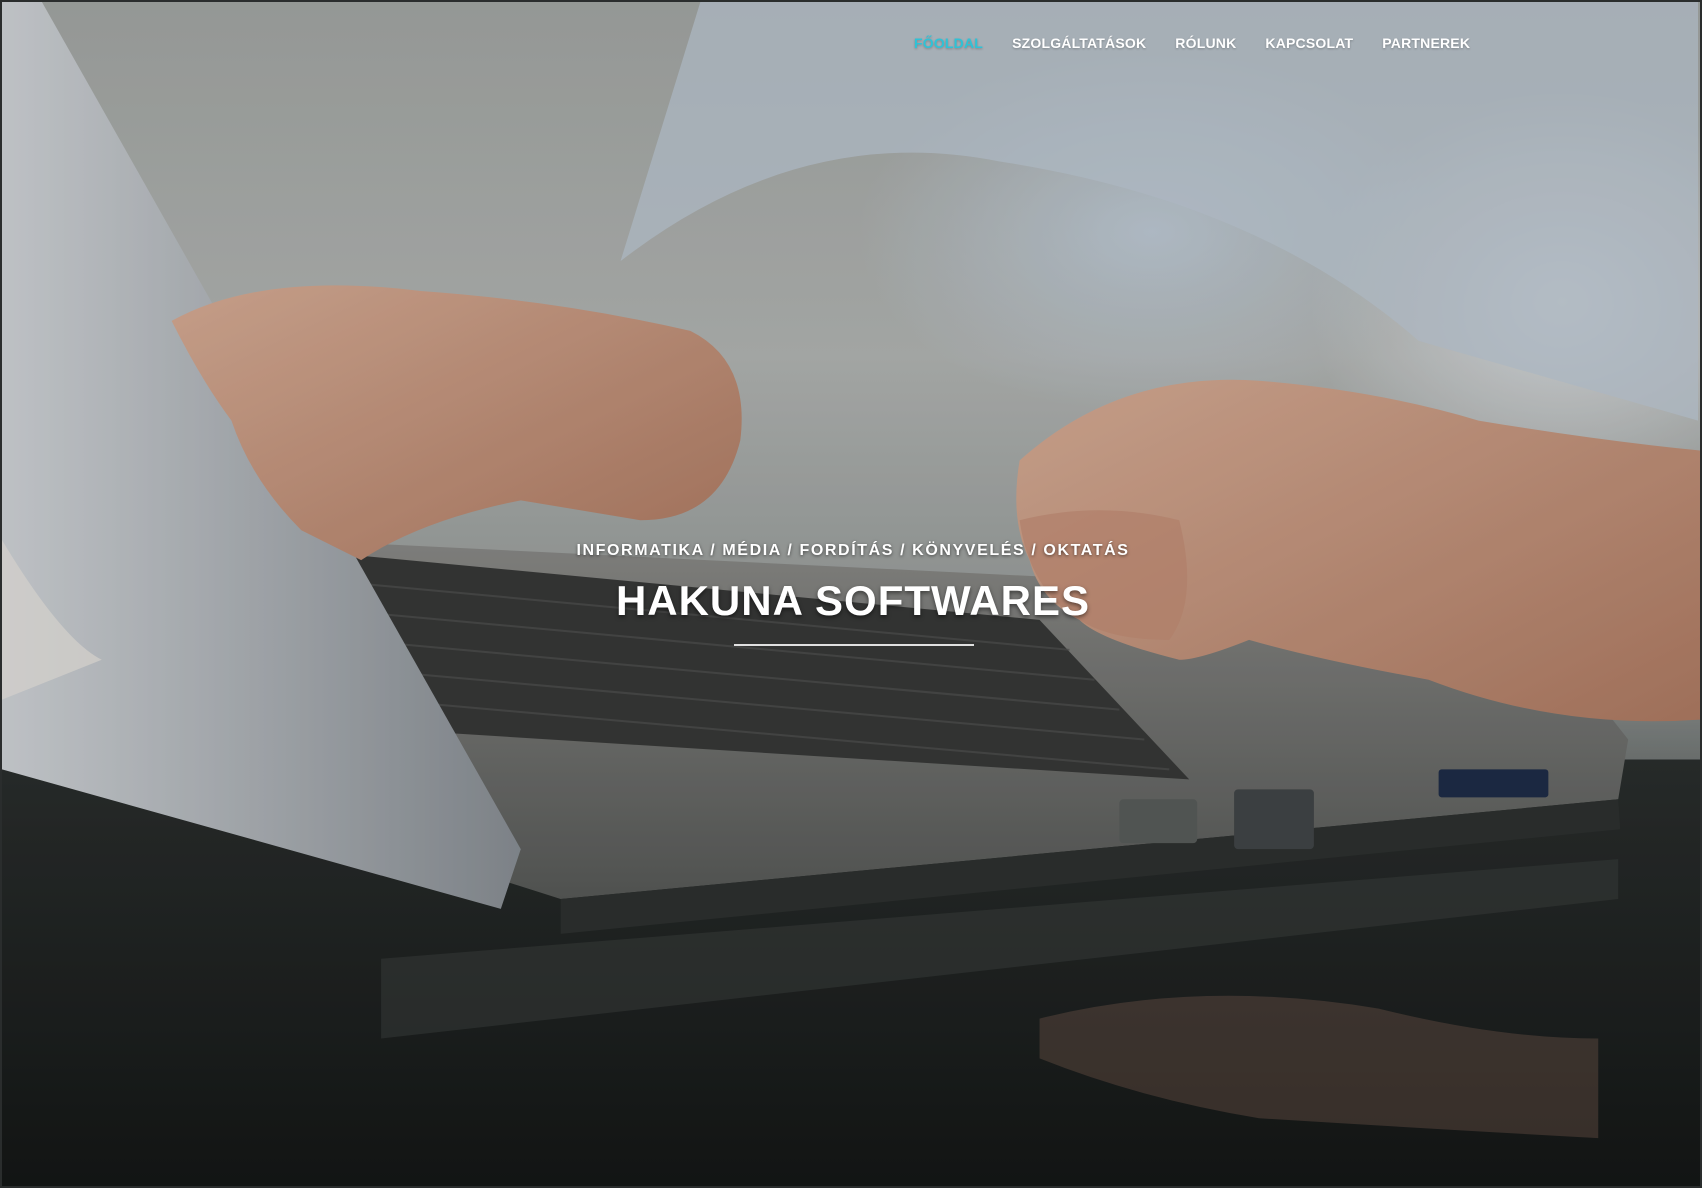 Image resolution: width=1702 pixels, height=1188 pixels. I want to click on nav-item-partnerek: PARTNEREK, so click(1426, 43).